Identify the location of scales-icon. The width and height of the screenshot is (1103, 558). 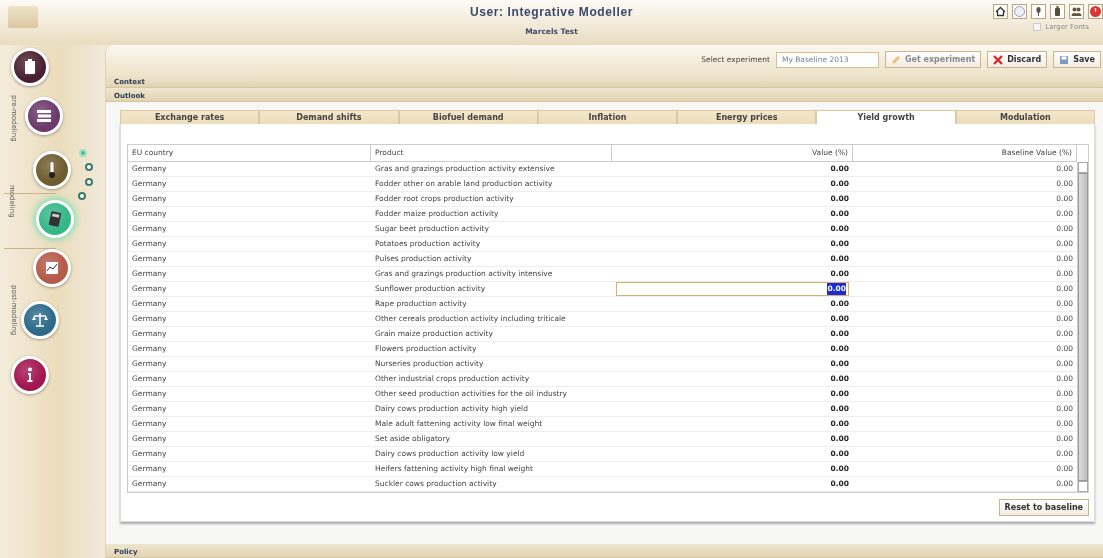
(40, 320).